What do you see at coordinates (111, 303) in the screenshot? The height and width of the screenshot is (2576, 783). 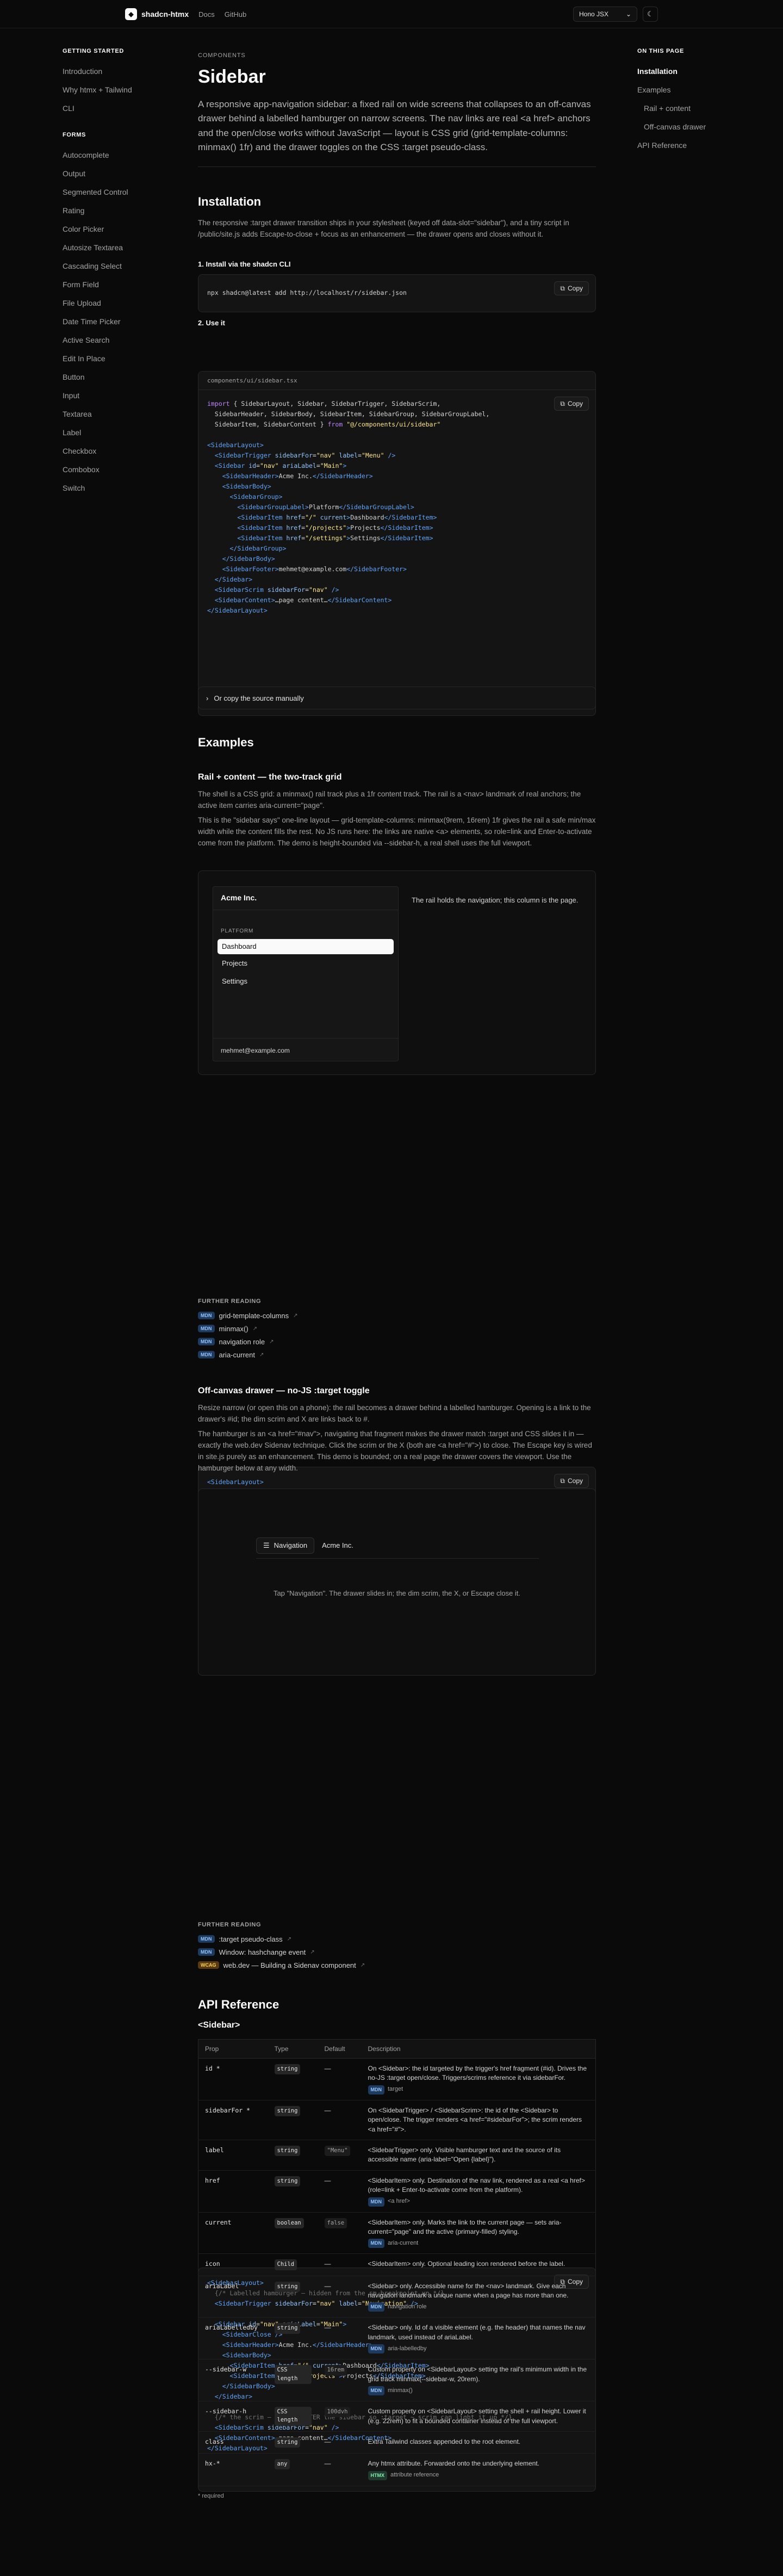 I see `sidebar-item-file-upload: File Upload` at bounding box center [111, 303].